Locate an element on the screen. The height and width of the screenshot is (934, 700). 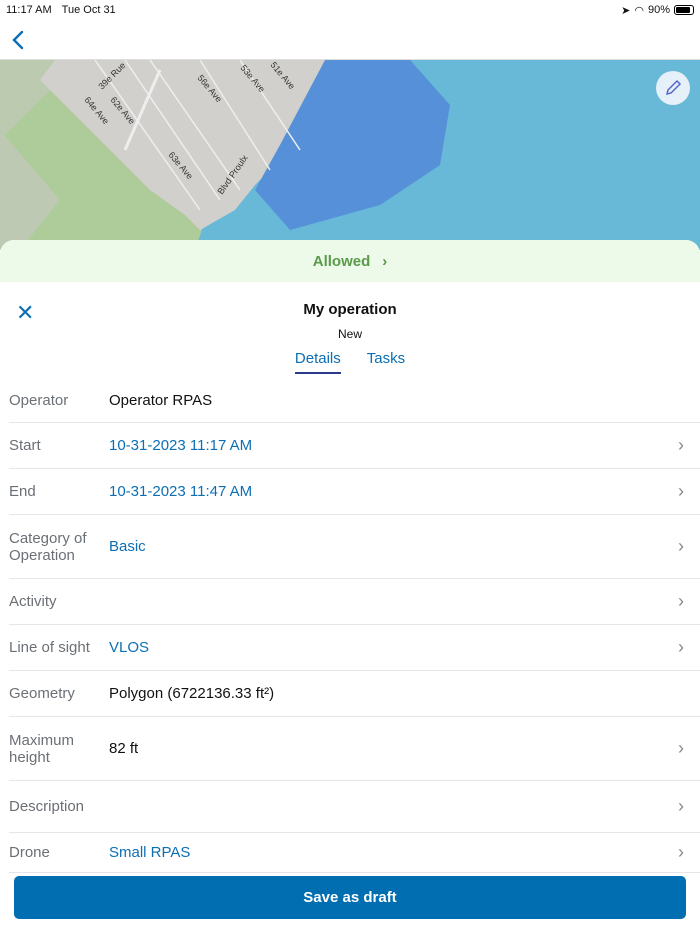
wifi-icon: ◠ is located at coordinates (639, 10).